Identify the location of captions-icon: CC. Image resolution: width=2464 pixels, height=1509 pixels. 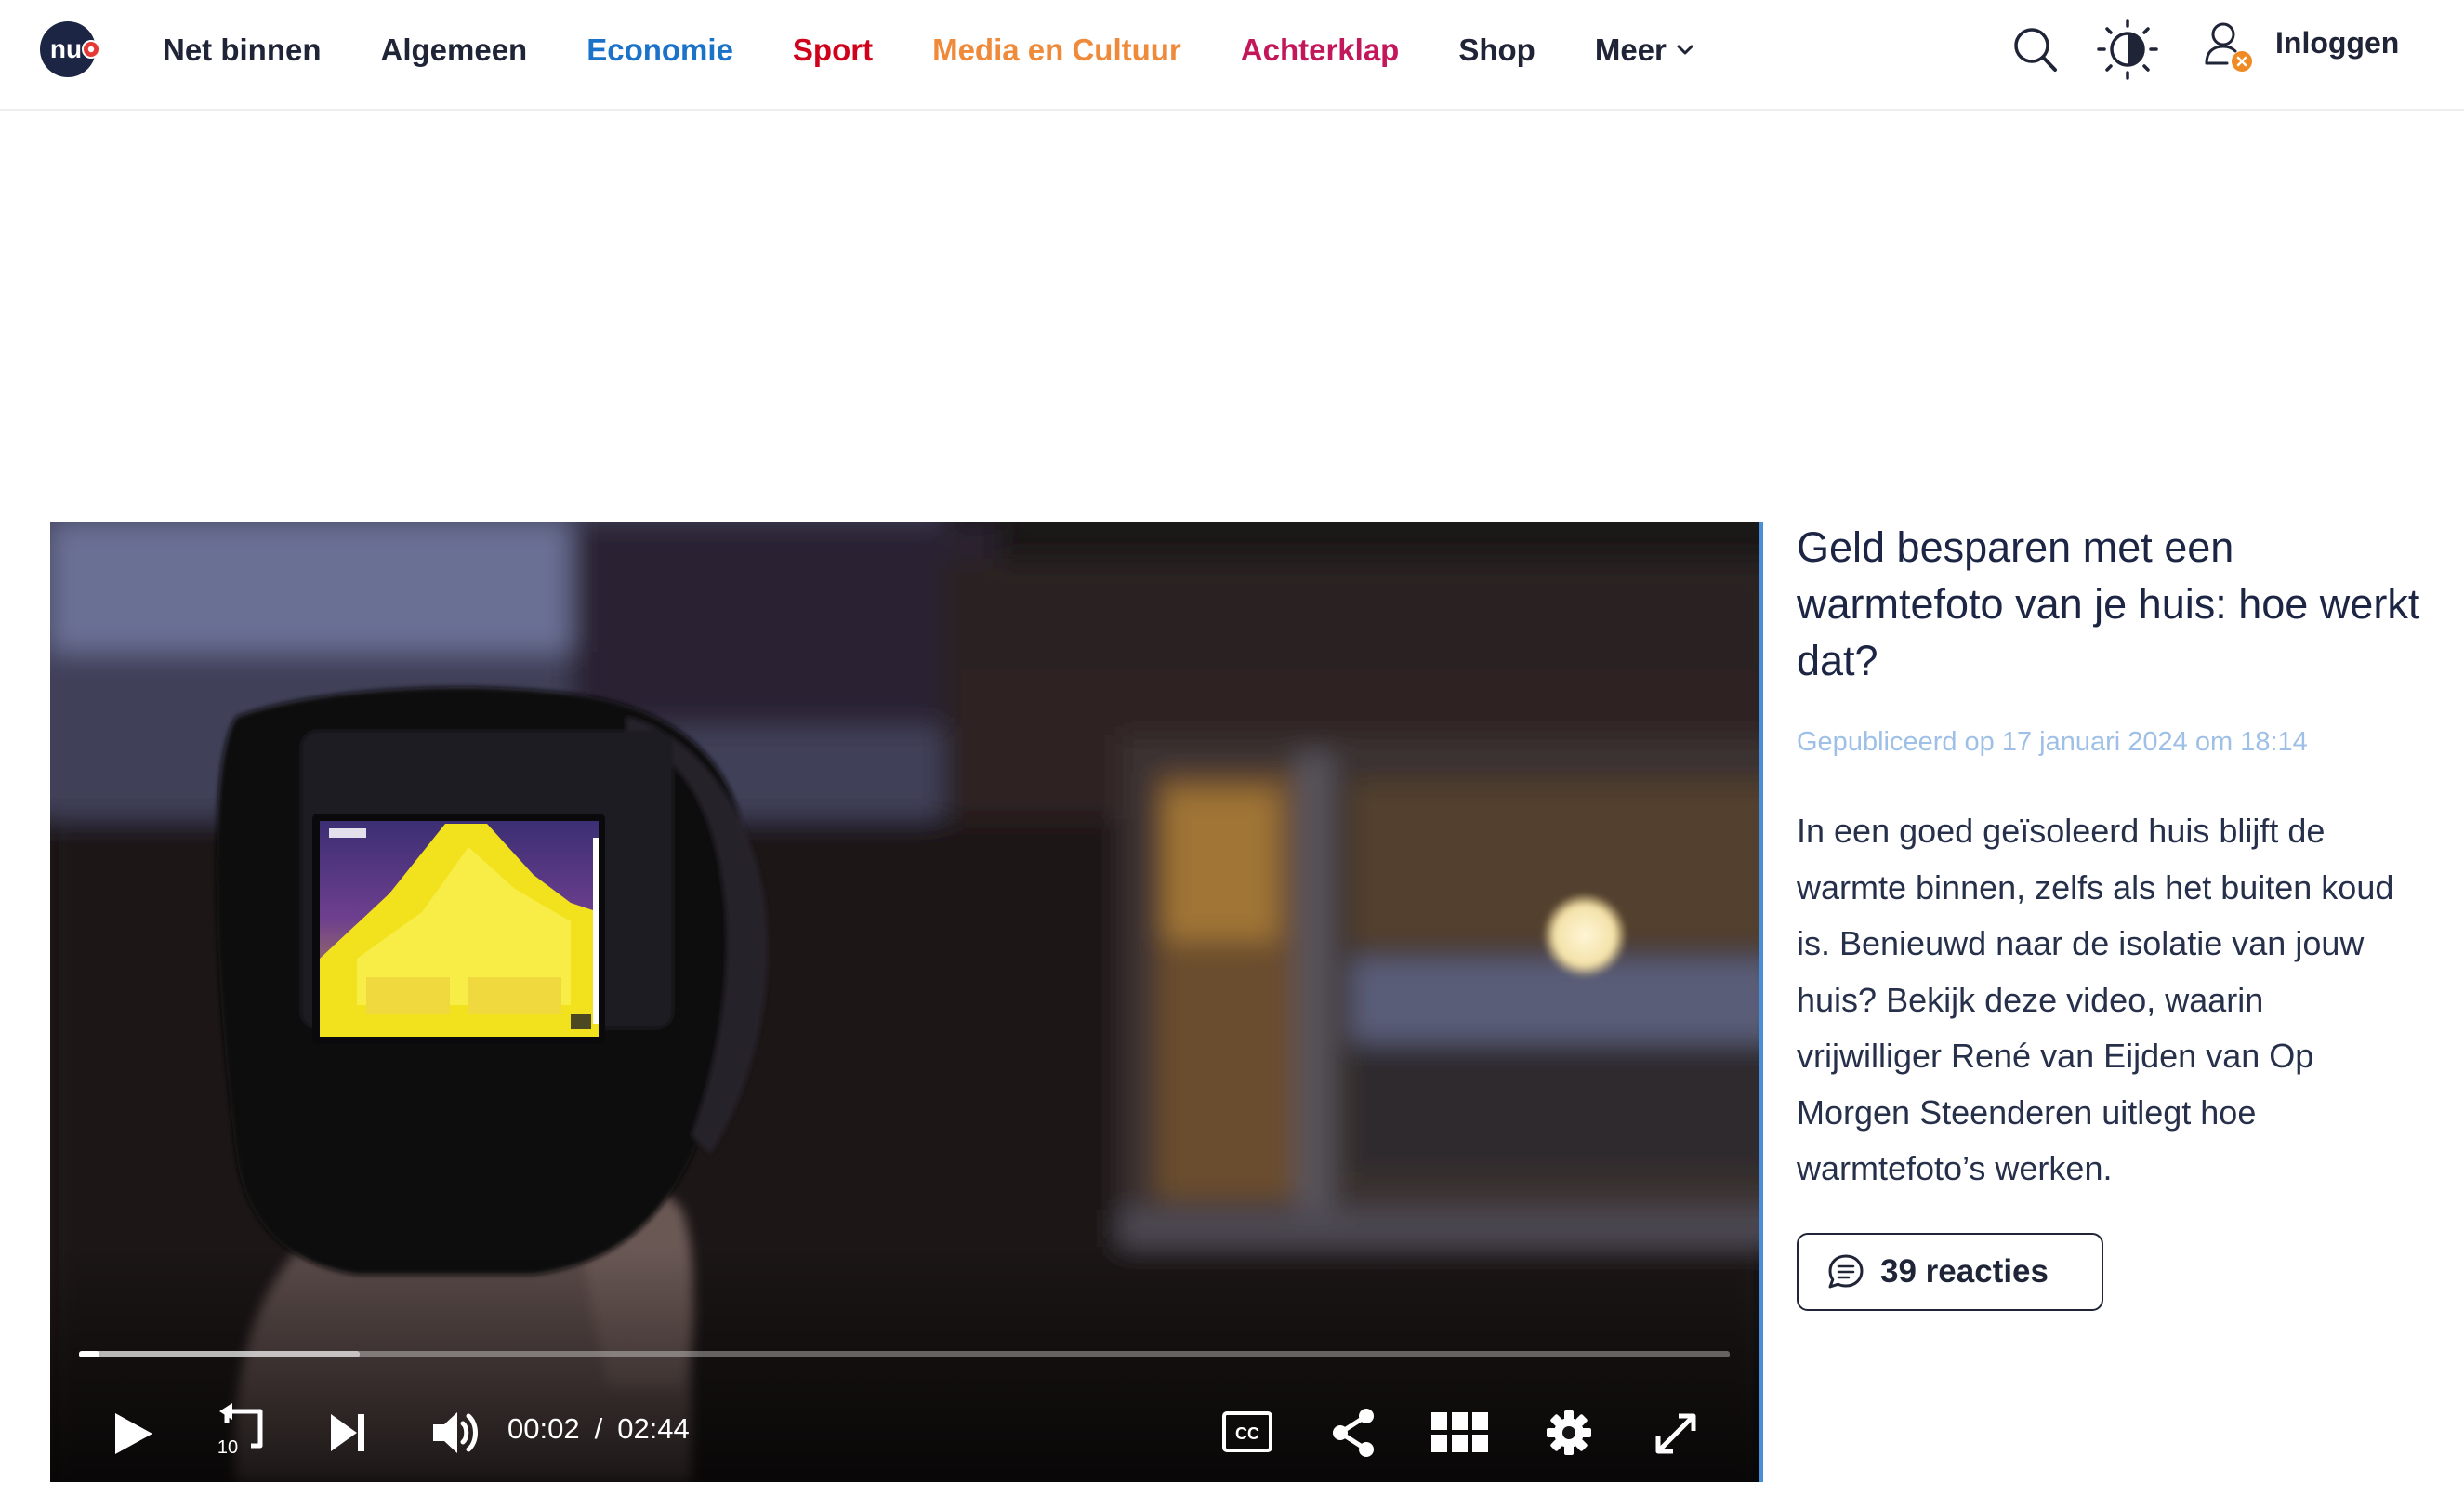
(1247, 1432).